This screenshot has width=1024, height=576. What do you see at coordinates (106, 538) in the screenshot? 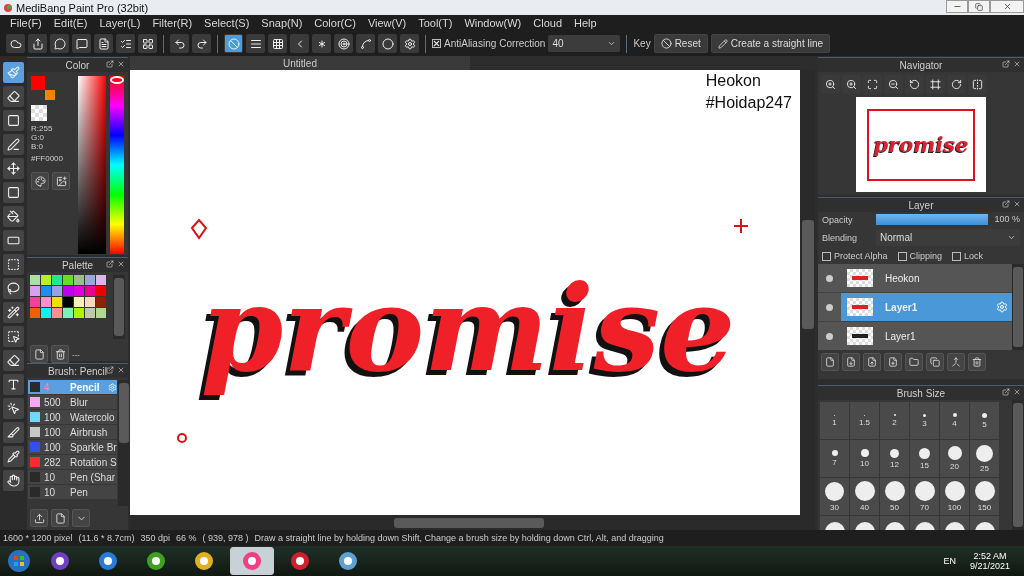
I see `status-text: (11.6 * 8.7cm)` at bounding box center [106, 538].